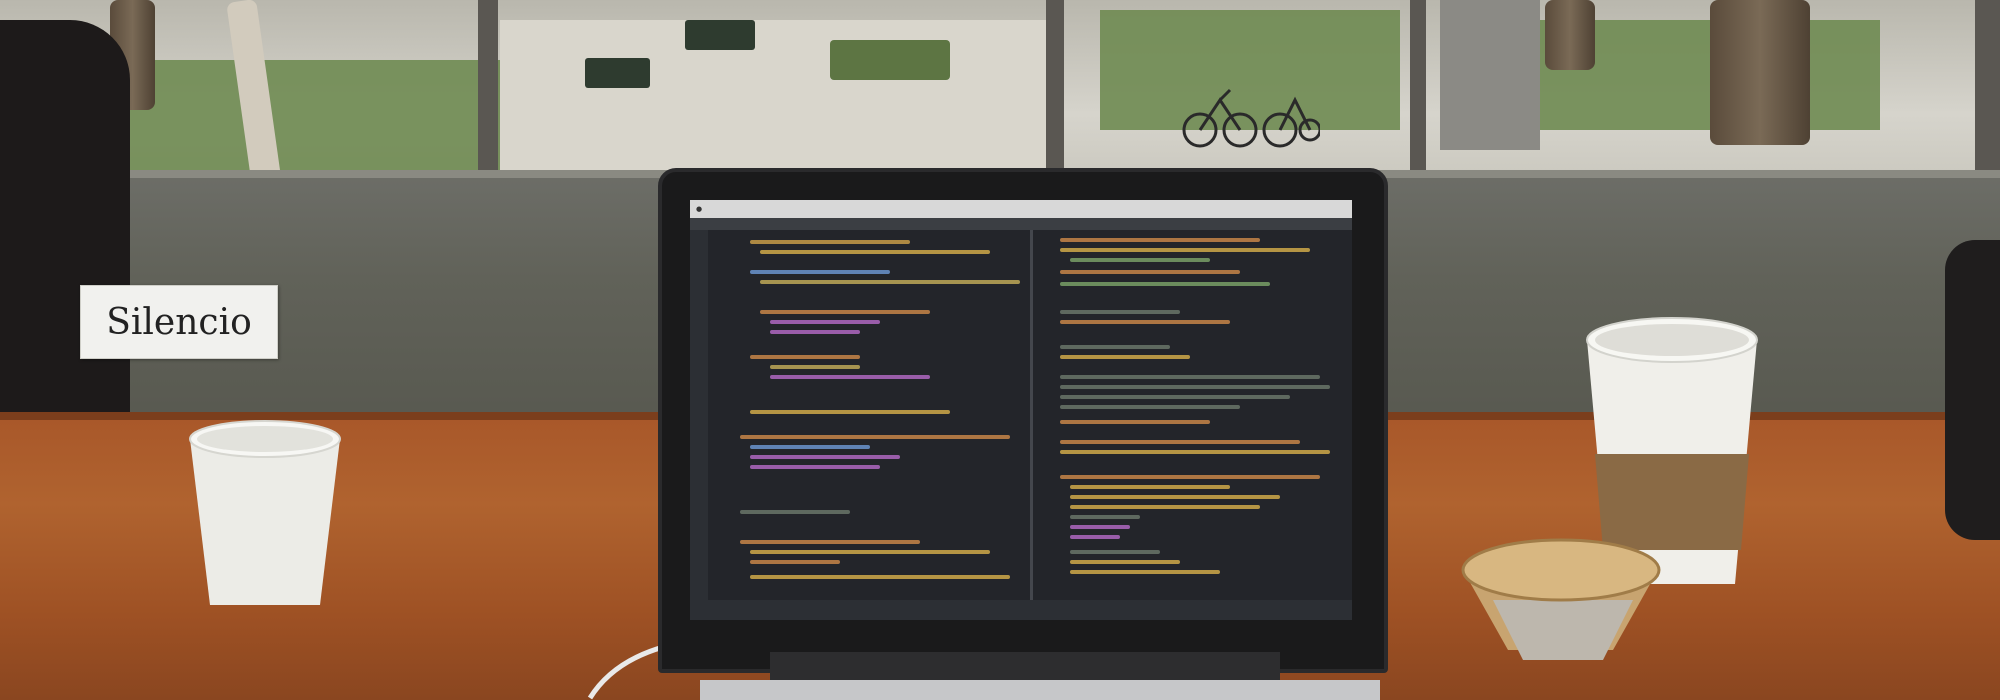  Describe the element at coordinates (1040, 690) in the screenshot. I see `laptop-keyboard` at that location.